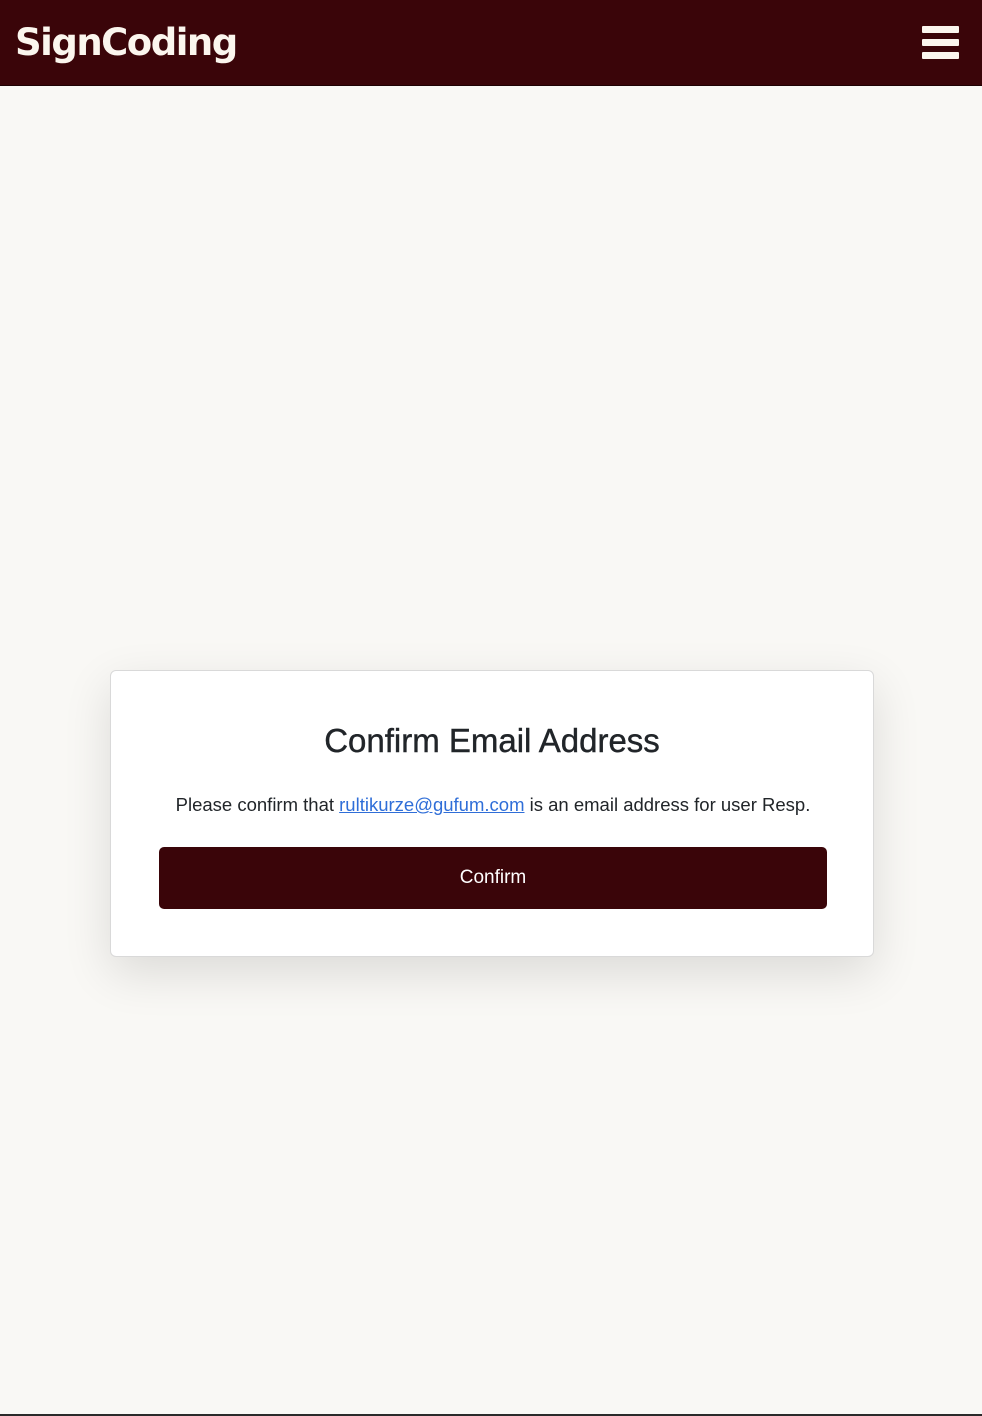 This screenshot has height=1416, width=982. Describe the element at coordinates (491, 43) in the screenshot. I see `top-navbar: SignCoding` at that location.